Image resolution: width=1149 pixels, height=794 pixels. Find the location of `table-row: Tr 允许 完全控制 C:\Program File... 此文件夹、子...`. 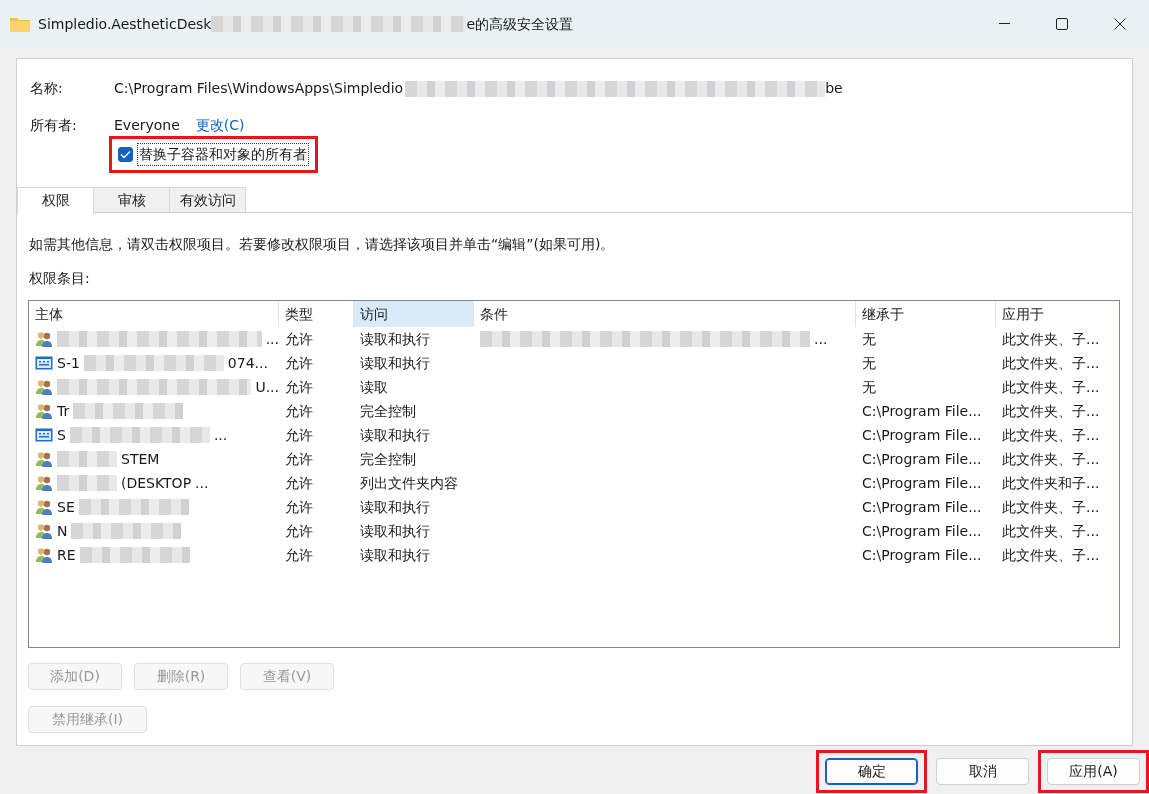

table-row: Tr 允许 完全控制 C:\Program File... 此文件夹、子... is located at coordinates (574, 411).